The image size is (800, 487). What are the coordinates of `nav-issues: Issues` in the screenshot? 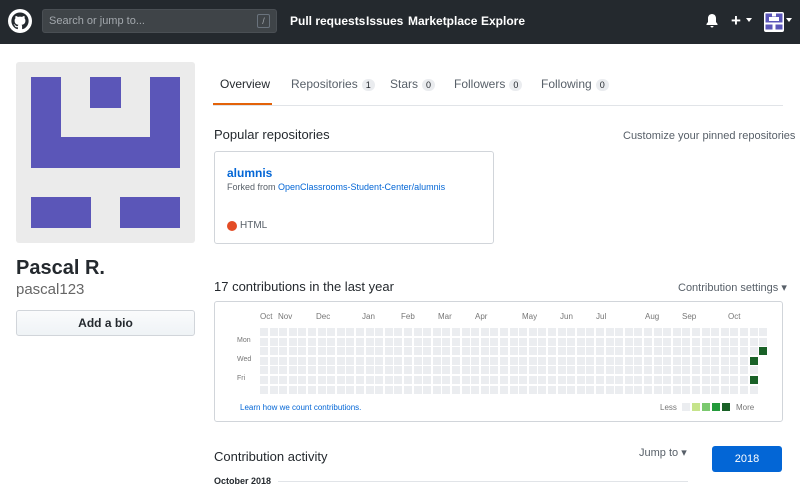 It's located at (384, 21).